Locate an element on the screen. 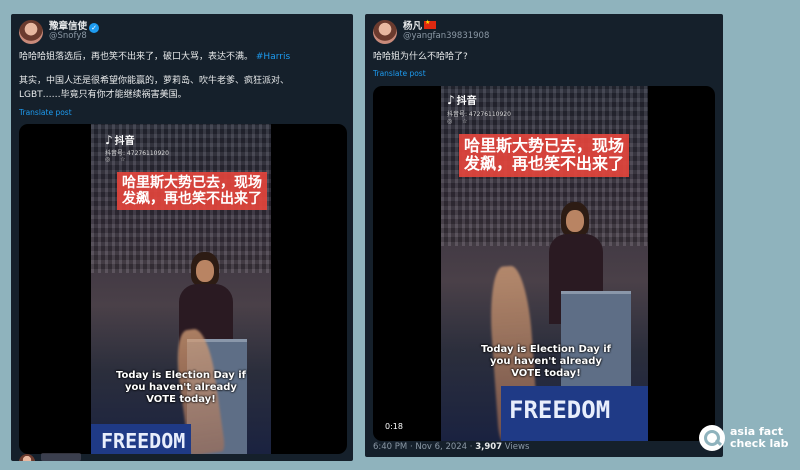 This screenshot has height=470, width=800. display-name: 杨凡 is located at coordinates (420, 25).